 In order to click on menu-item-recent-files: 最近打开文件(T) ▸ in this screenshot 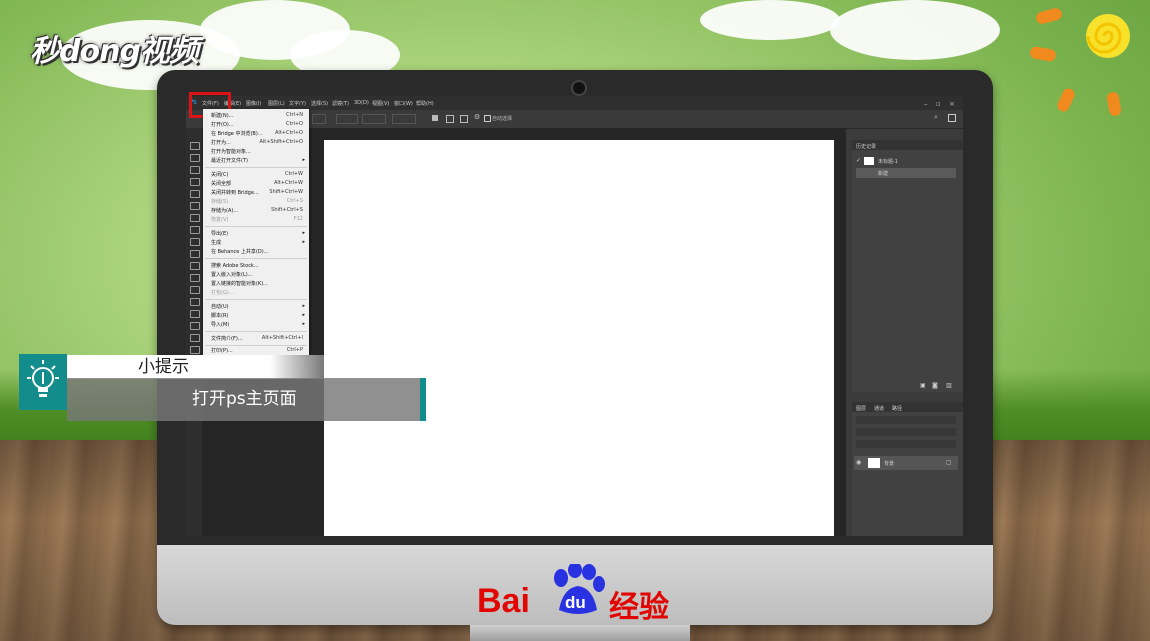, I will do `click(259, 161)`.